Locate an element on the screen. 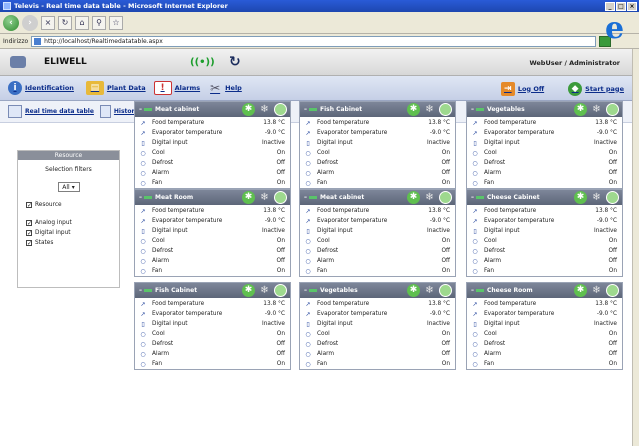 The height and width of the screenshot is (446, 639). filter-select: All ▾ is located at coordinates (68, 187).